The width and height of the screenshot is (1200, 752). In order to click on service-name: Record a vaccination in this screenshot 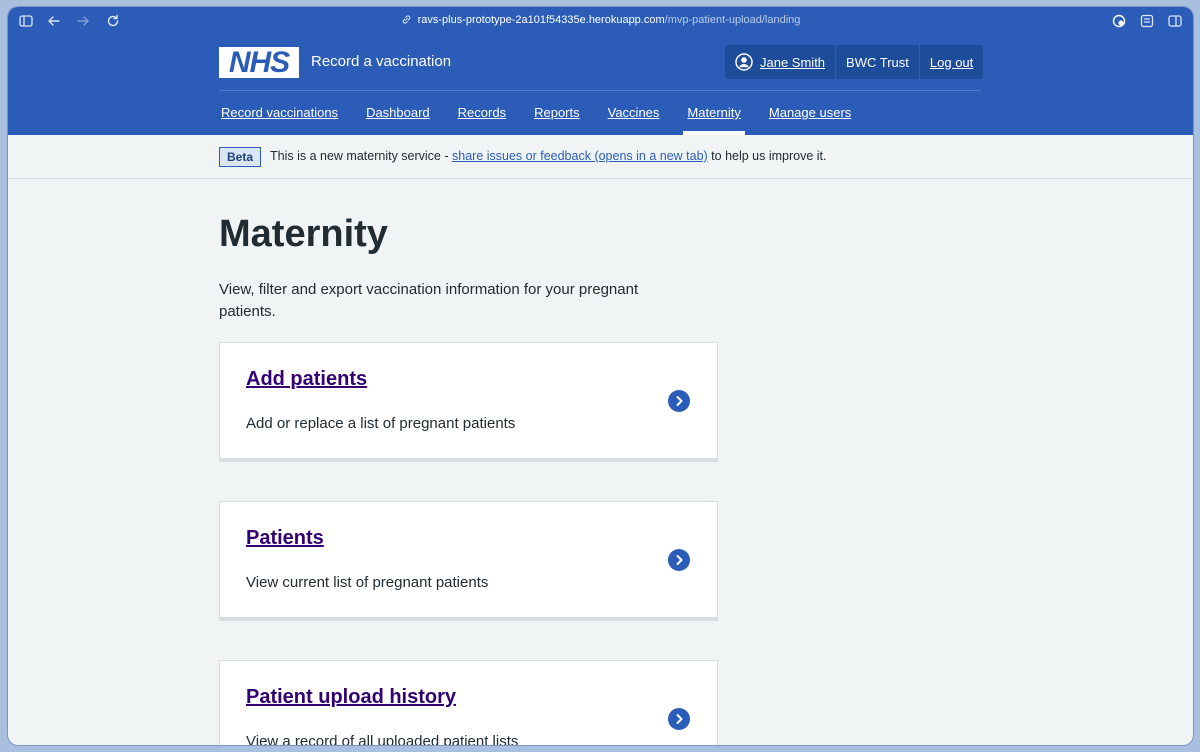, I will do `click(381, 61)`.